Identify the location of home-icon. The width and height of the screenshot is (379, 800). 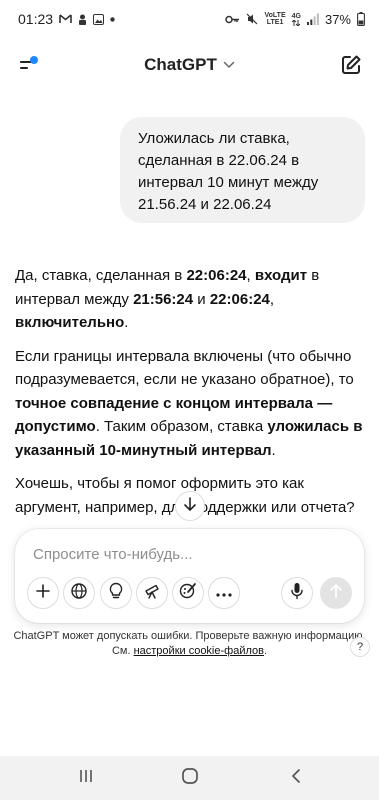
(190, 778).